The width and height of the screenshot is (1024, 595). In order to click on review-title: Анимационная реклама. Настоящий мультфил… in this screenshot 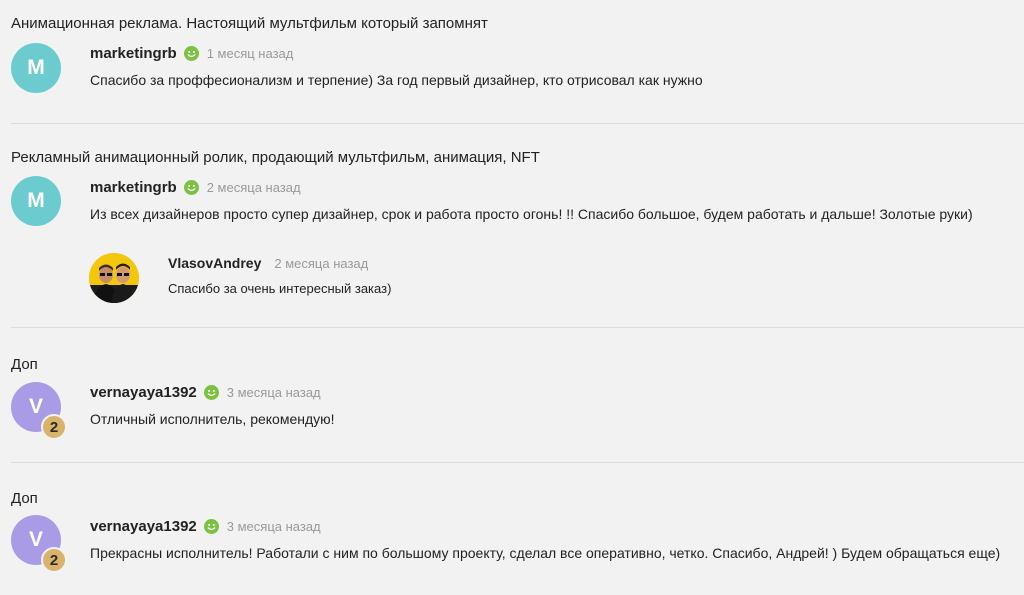, I will do `click(249, 23)`.